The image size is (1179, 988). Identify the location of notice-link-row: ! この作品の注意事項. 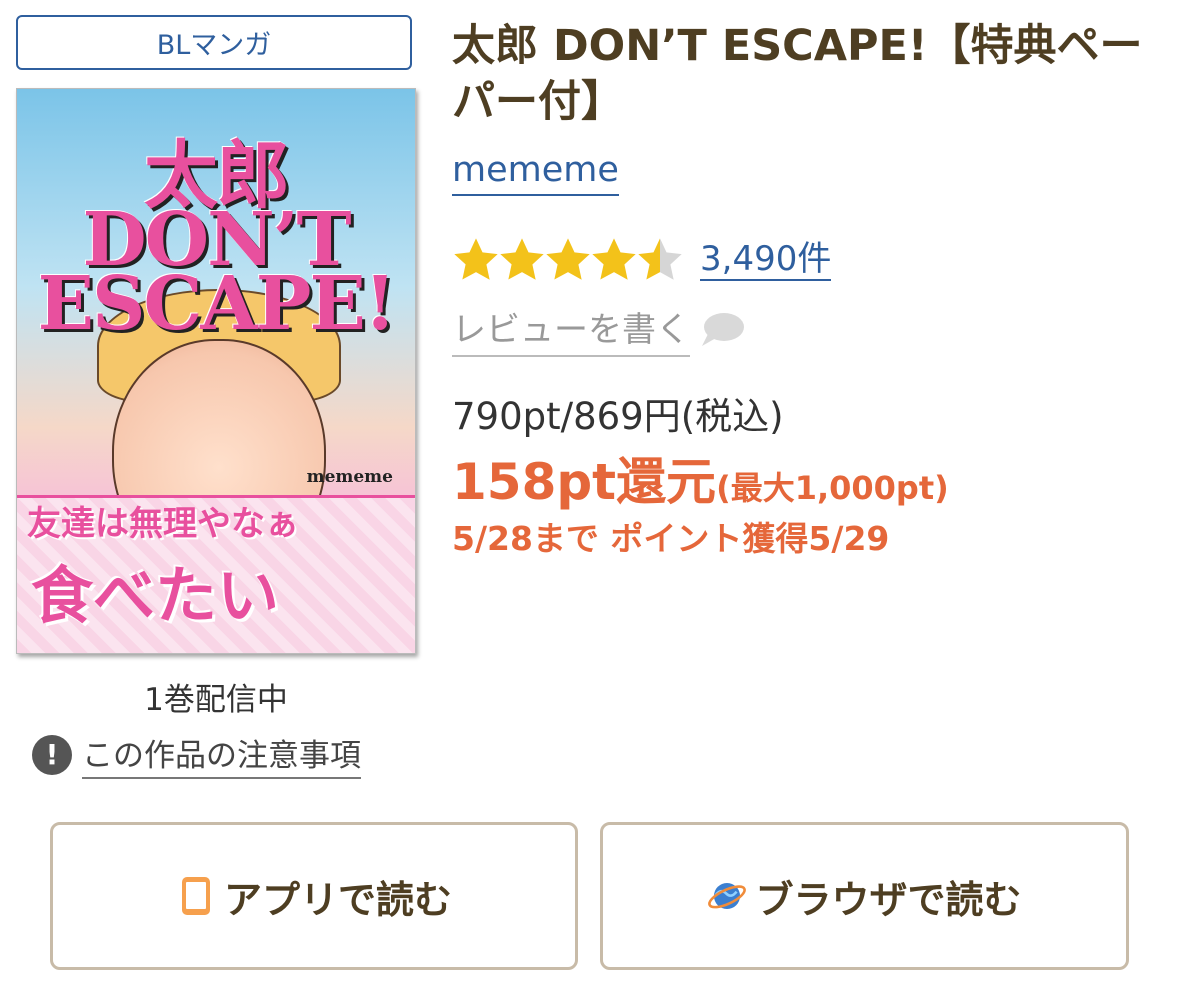
(196, 754).